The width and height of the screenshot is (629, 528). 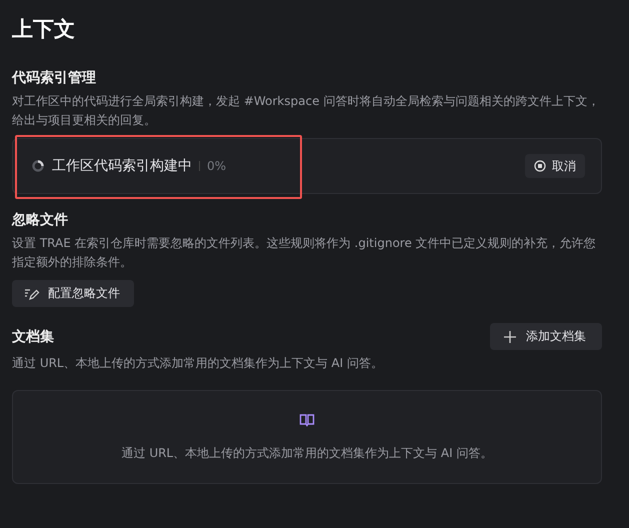 I want to click on section-description: 通过 URL、本地上传的方式添加常用的文档集作为上下文与 AI 问答。, so click(x=198, y=363).